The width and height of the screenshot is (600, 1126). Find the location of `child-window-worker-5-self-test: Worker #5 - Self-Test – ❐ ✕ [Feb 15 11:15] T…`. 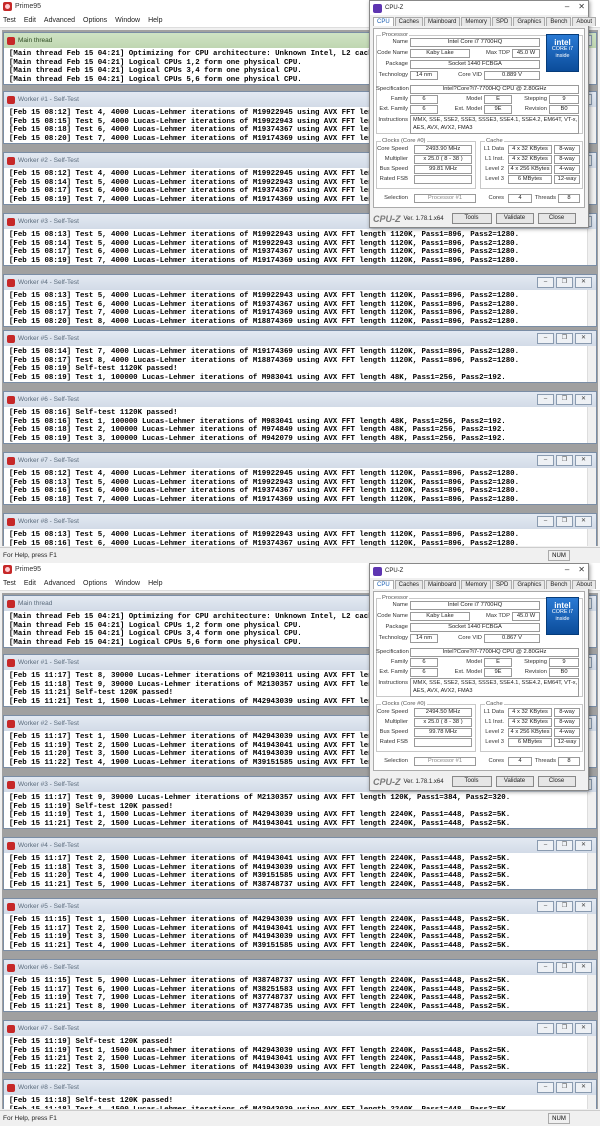

child-window-worker-5-self-test: Worker #5 - Self-Test – ❐ ✕ [Feb 15 11:15] T… is located at coordinates (300, 924).